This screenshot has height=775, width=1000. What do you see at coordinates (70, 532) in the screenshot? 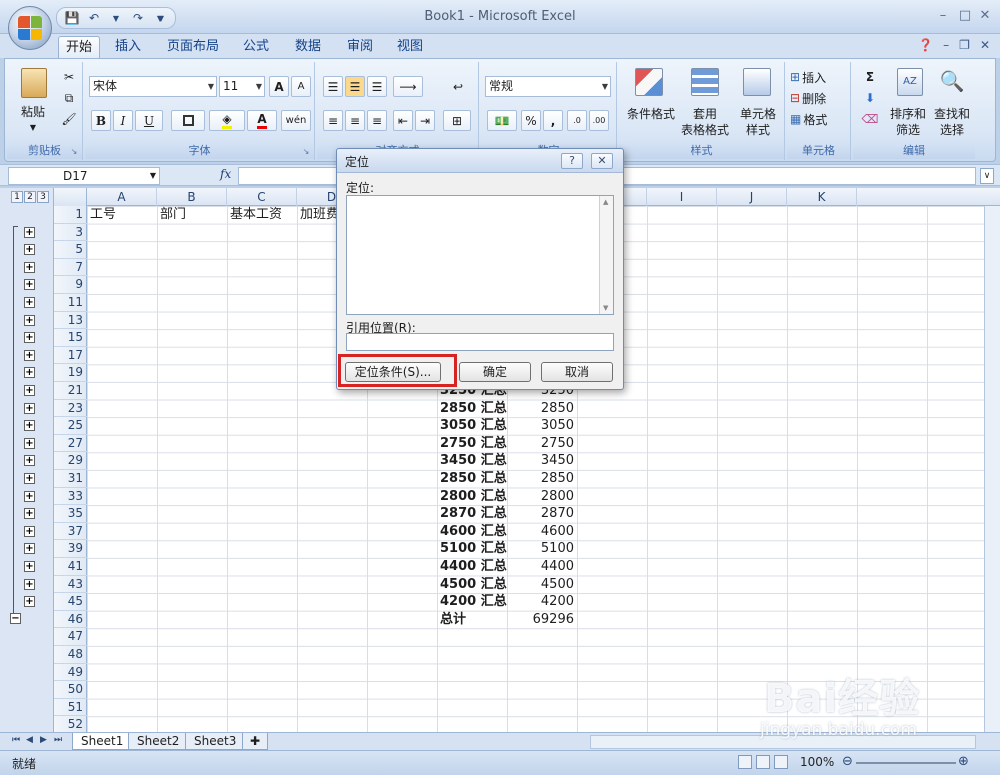
I see `row-header: 37` at bounding box center [70, 532].